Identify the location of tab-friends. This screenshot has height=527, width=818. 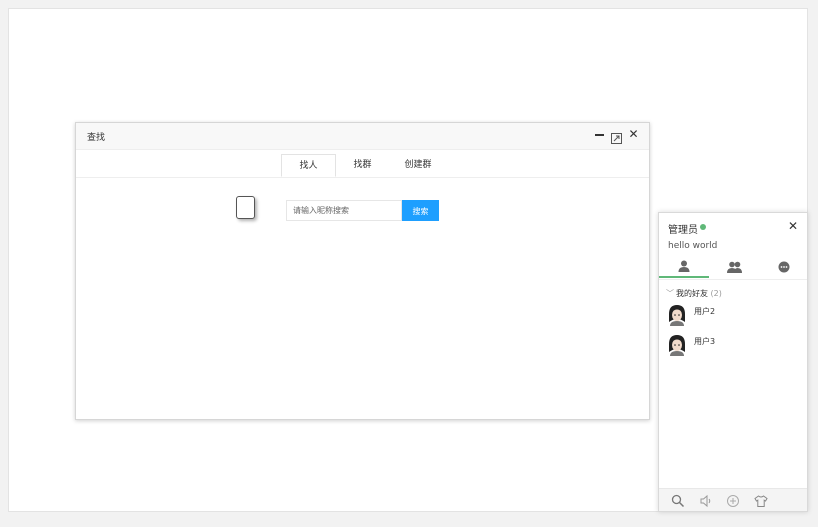
(684, 267).